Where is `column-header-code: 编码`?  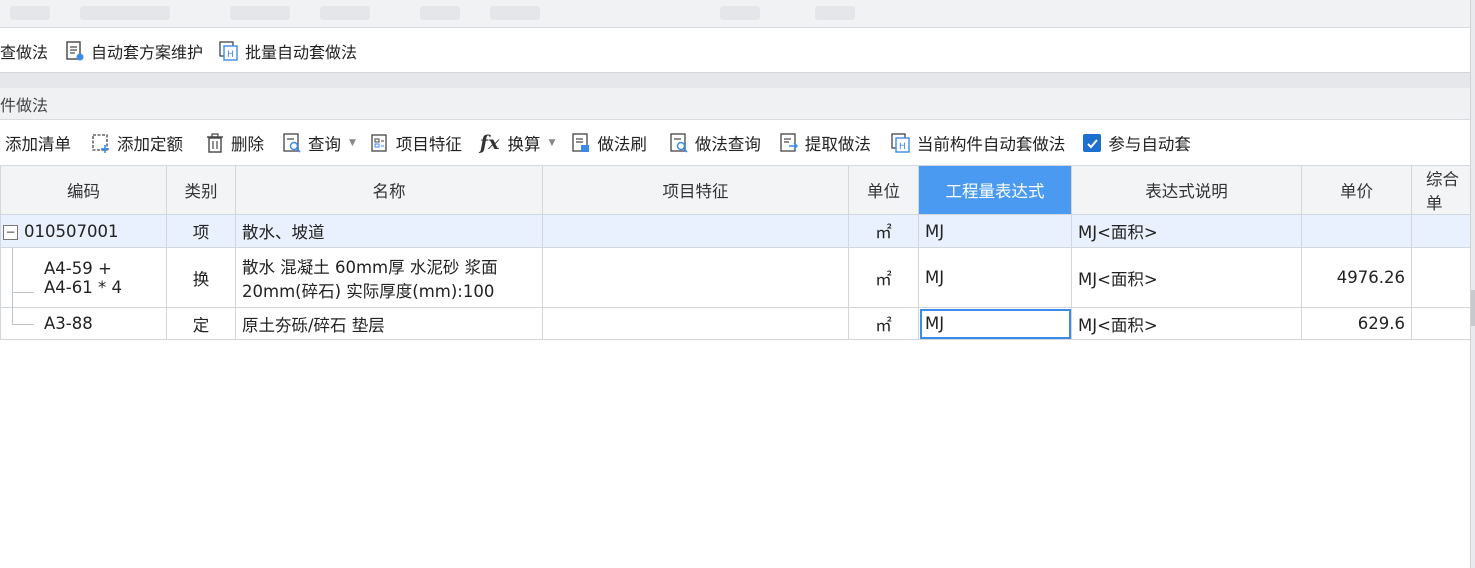 column-header-code: 编码 is located at coordinates (83, 190).